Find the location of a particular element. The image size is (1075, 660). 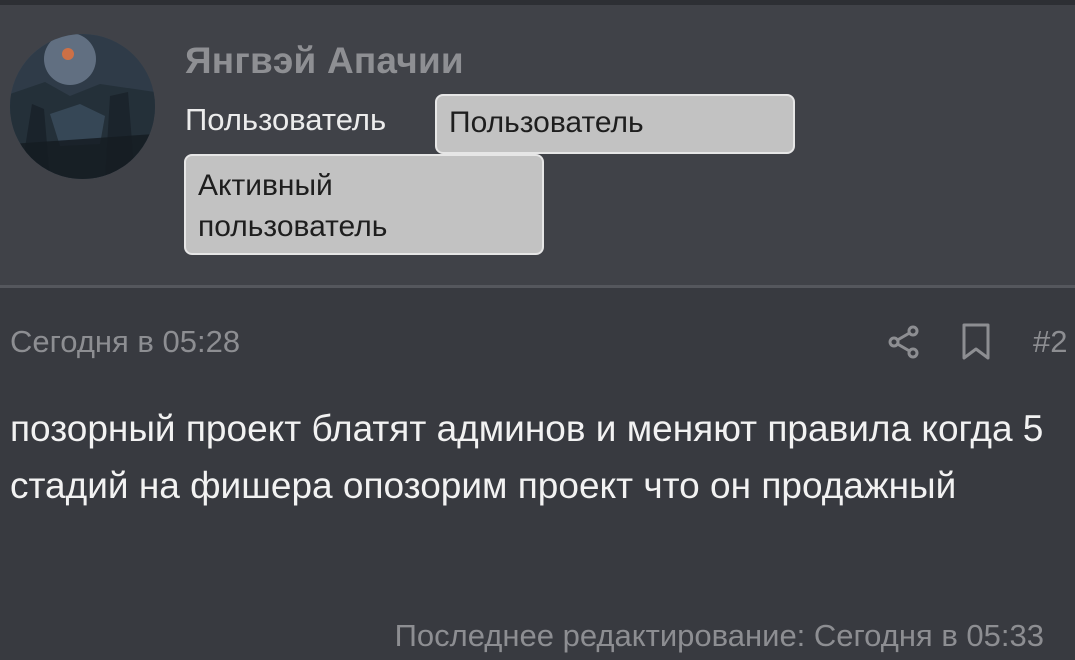

post-timestamp: Сегодня в 05:28 is located at coordinates (125, 342).